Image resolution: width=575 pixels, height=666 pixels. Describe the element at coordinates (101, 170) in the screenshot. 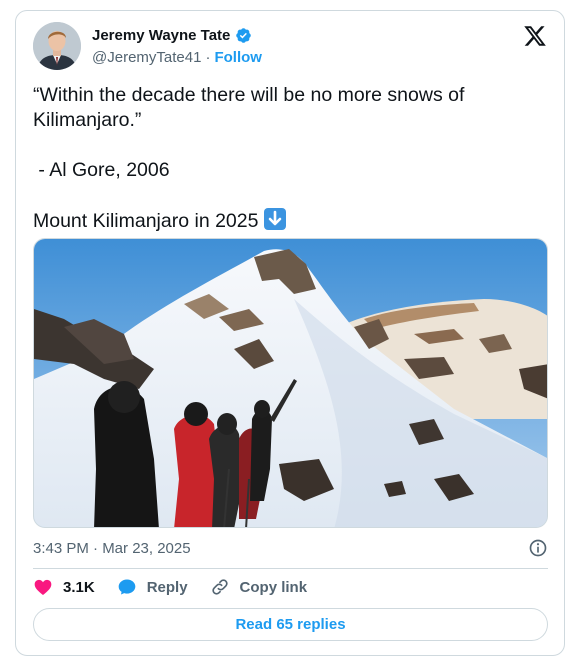

I see `tweet-attribution: - Al Gore, 2006` at that location.